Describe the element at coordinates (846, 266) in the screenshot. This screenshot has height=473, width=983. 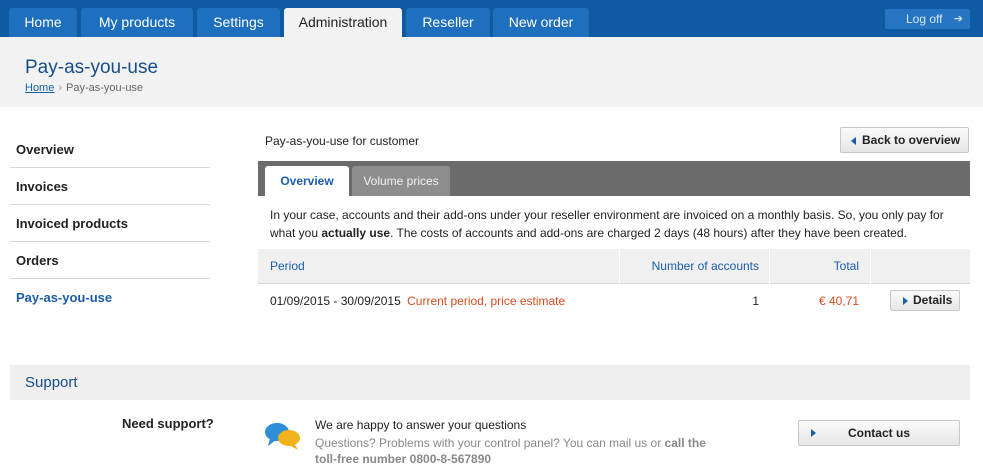
I see `column-header-total: Total` at that location.